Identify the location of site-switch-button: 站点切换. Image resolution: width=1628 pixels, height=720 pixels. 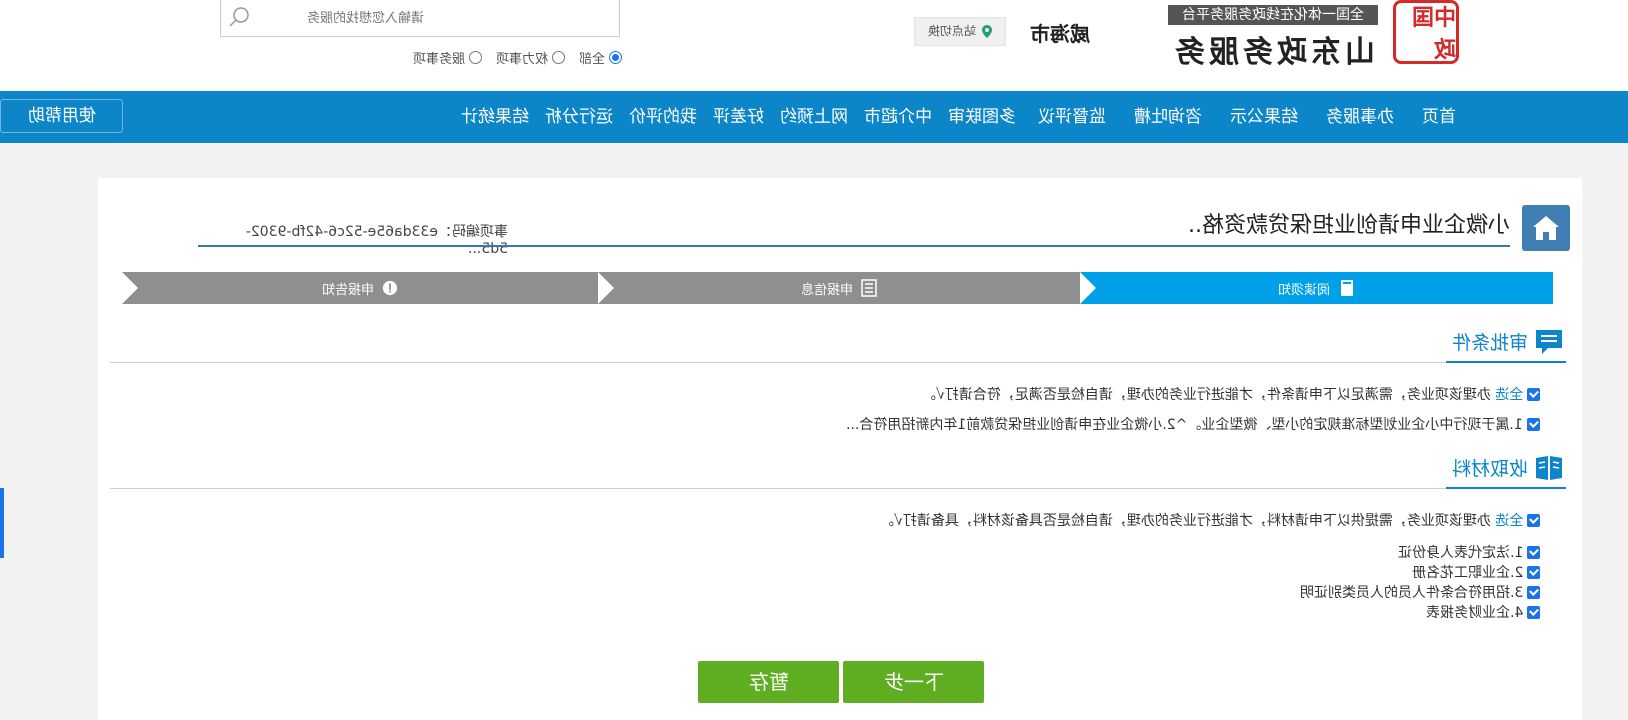
(960, 31).